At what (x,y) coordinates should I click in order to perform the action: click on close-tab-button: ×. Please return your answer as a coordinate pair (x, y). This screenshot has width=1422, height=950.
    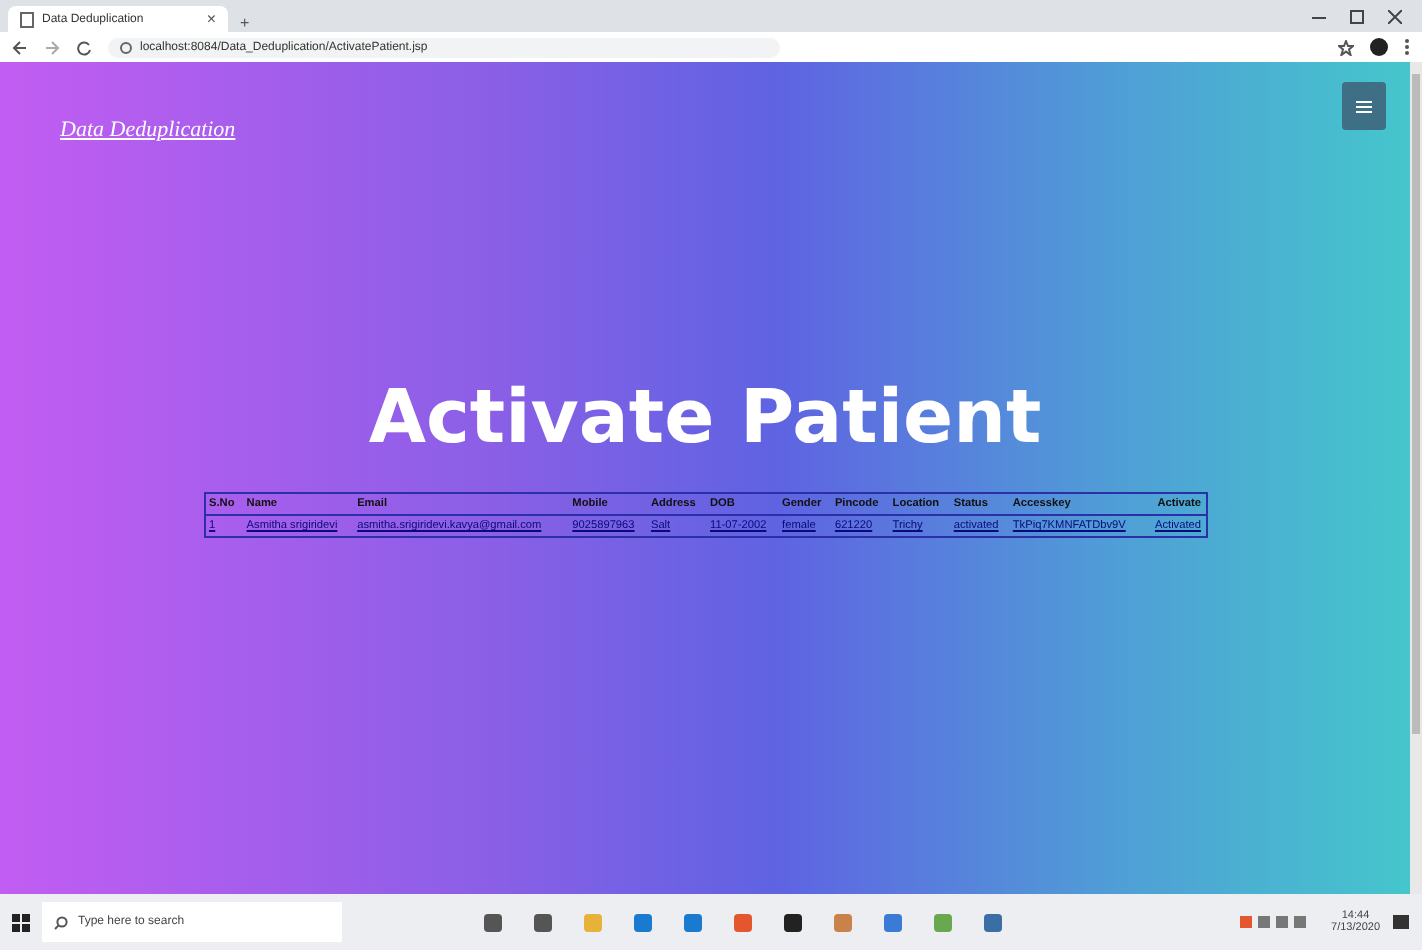
    Looking at the image, I should click on (211, 19).